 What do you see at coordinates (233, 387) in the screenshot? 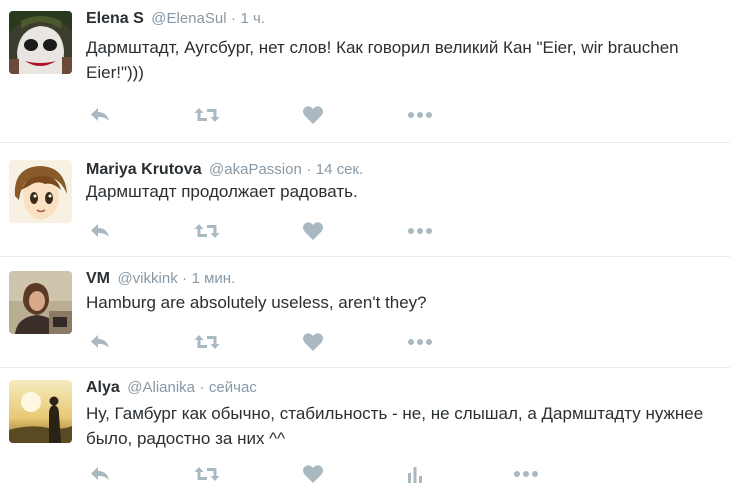
I see `timestamp: сейчас` at bounding box center [233, 387].